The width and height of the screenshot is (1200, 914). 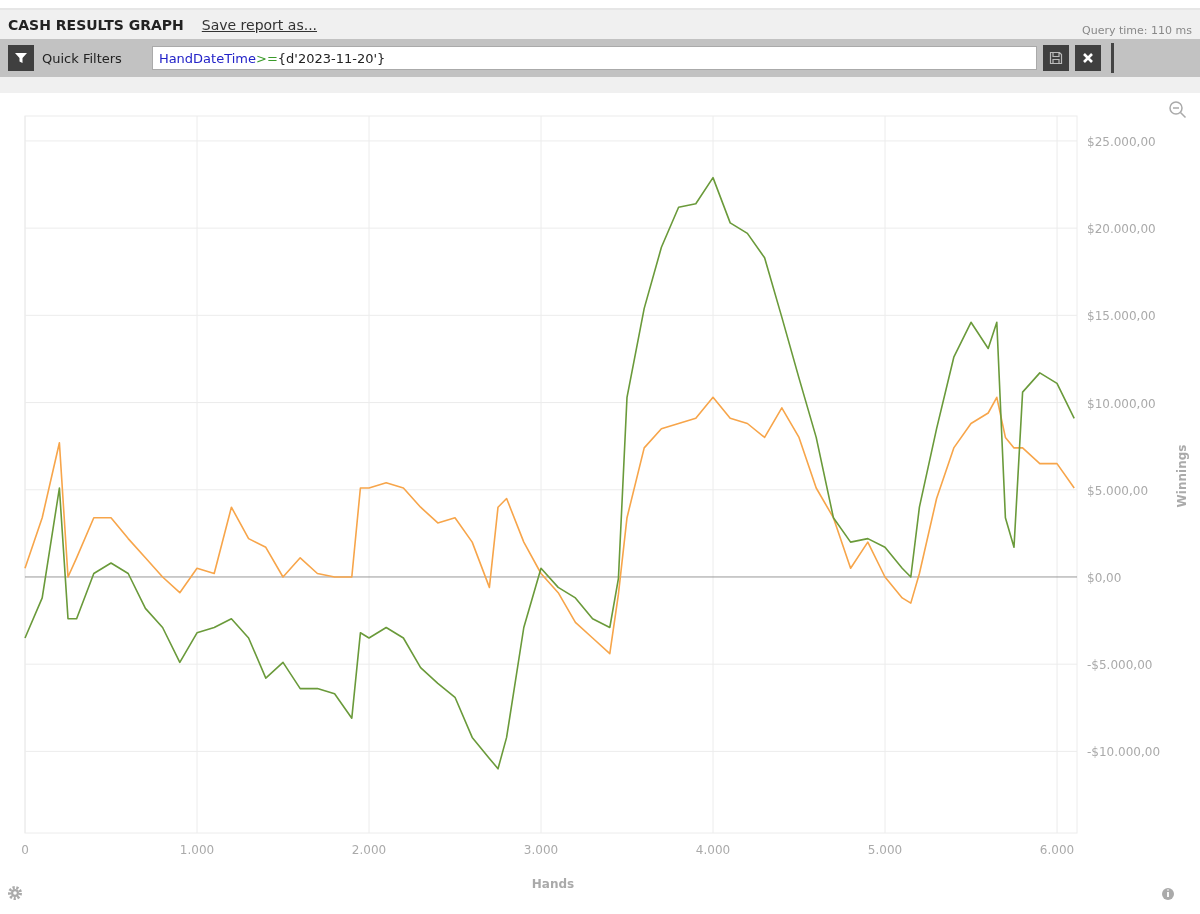 I want to click on x-tick-label: 5.000, so click(x=885, y=850).